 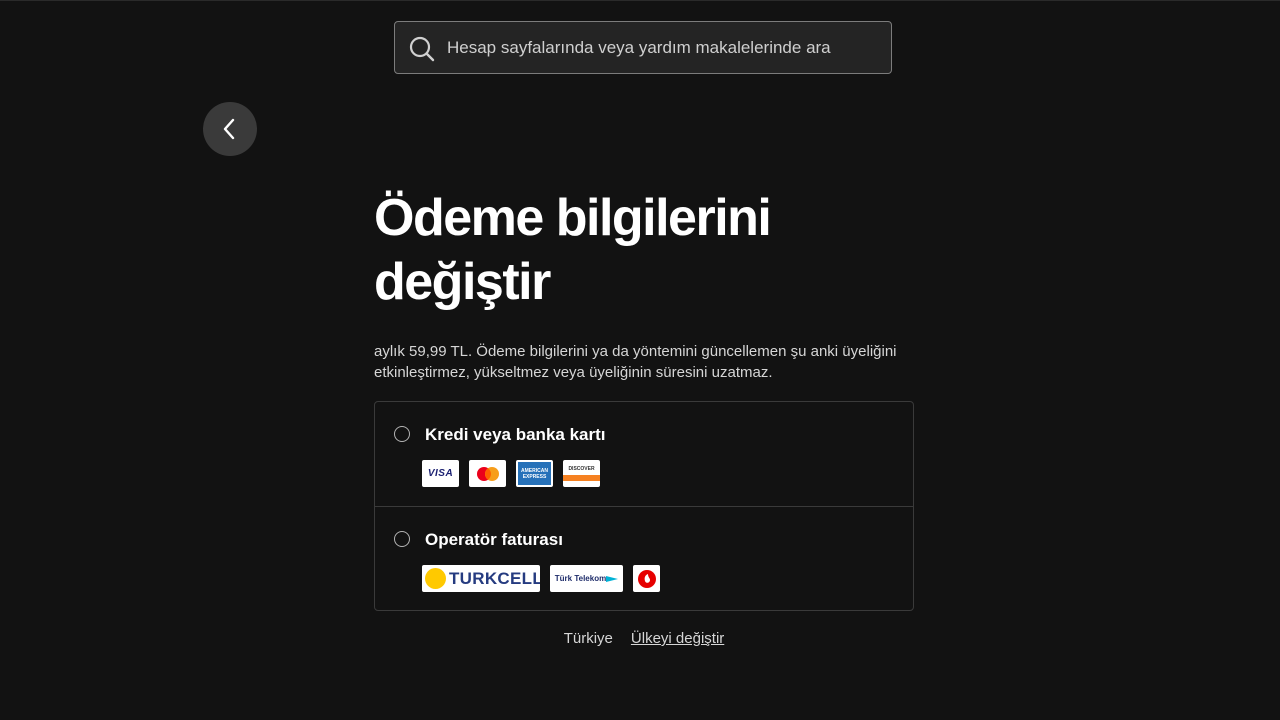 I want to click on back-button, so click(x=230, y=129).